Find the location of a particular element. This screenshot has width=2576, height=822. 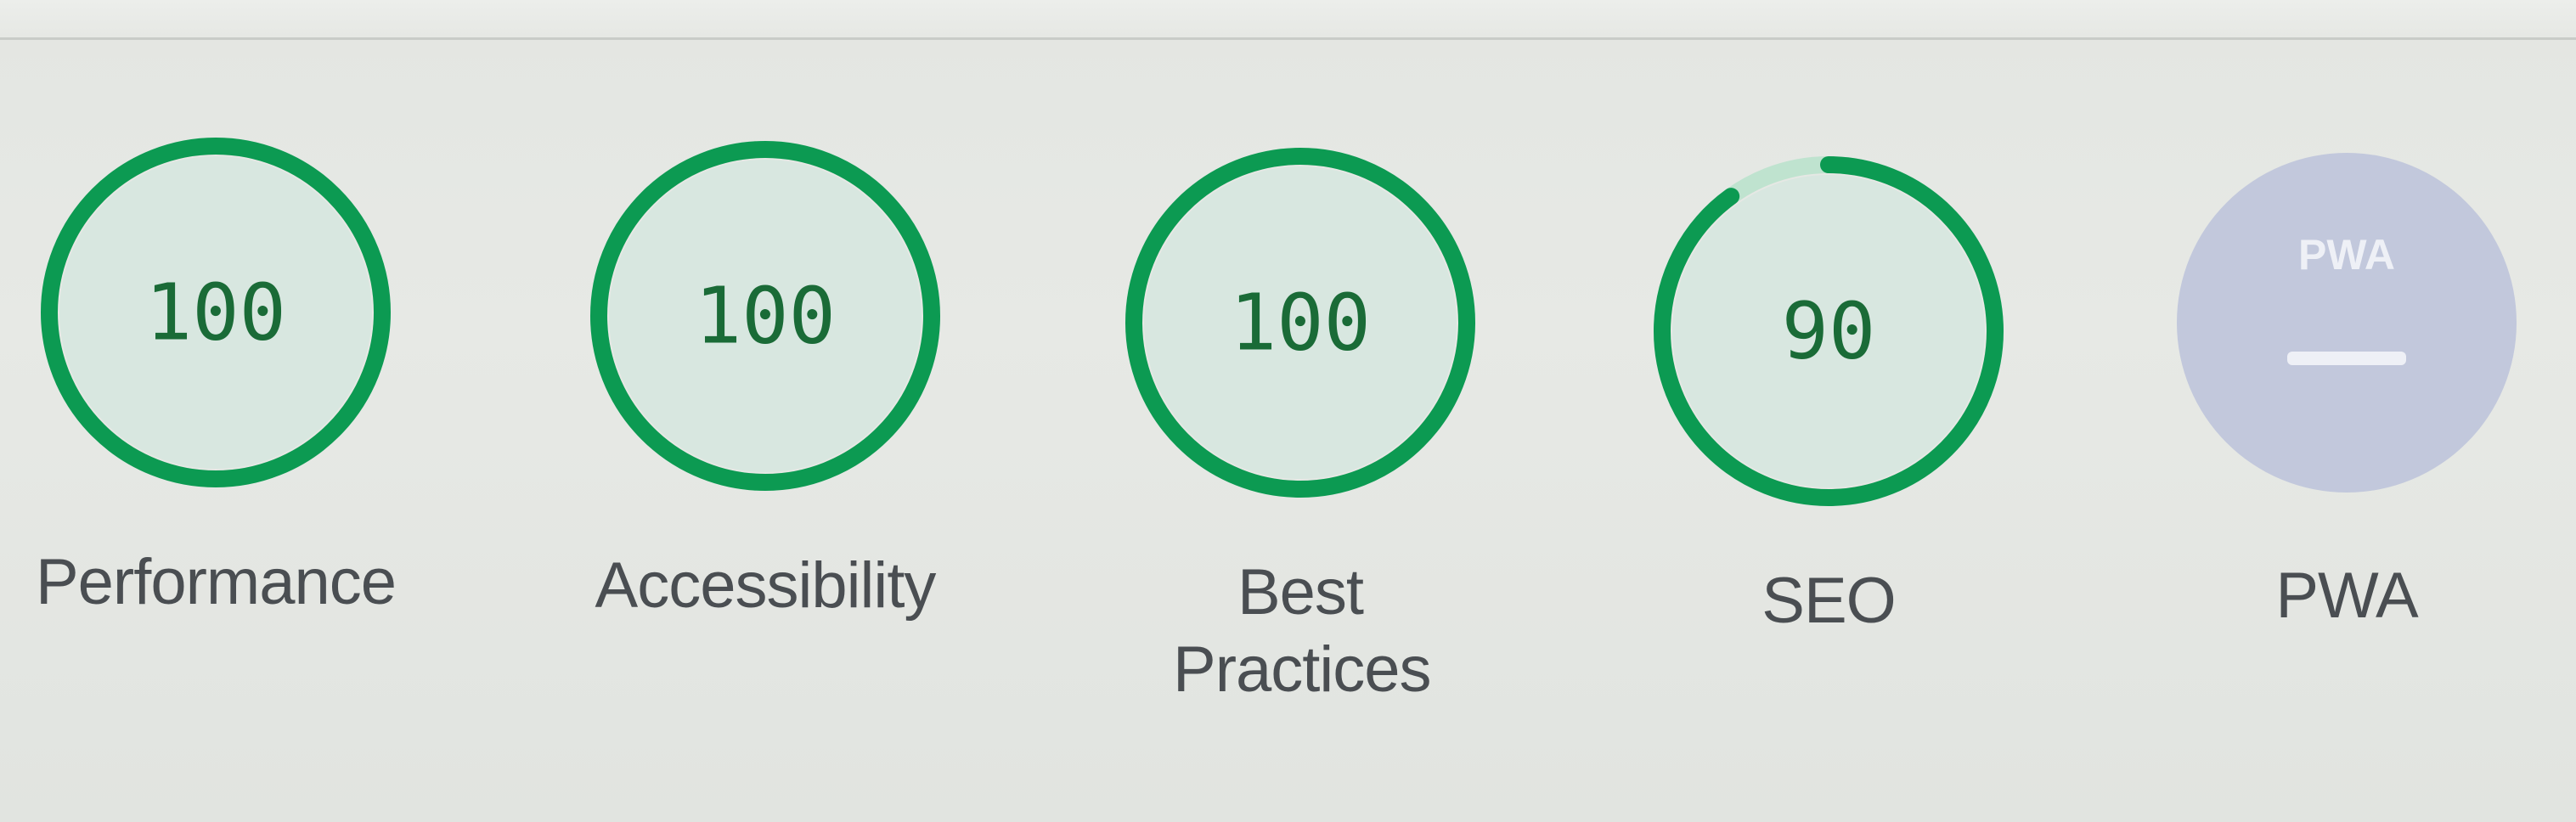

gauge-accessibility: 100 Accessibility is located at coordinates (765, 376).